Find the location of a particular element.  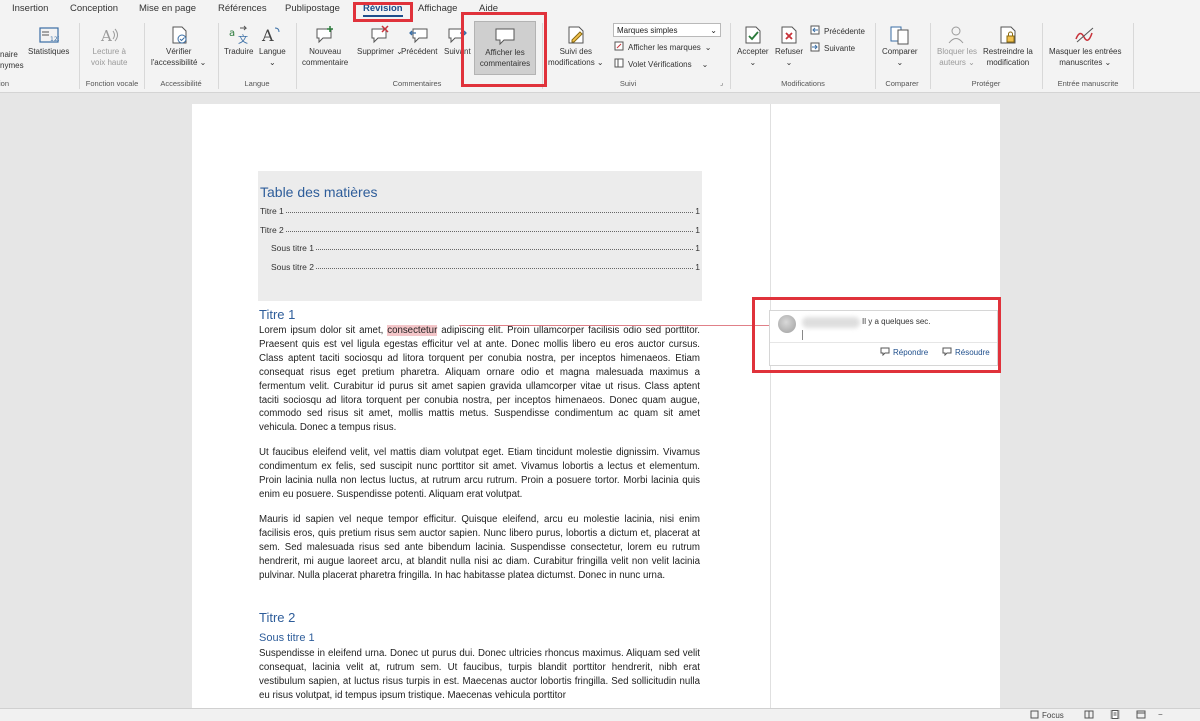

markup-display-select: Marques simples ⌄ is located at coordinates (667, 30).